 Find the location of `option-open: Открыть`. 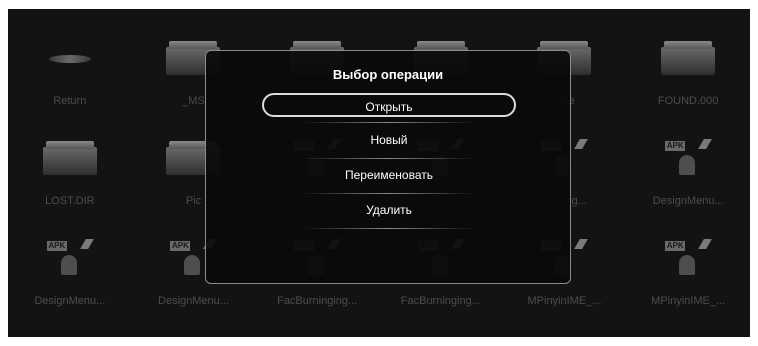

option-open: Открыть is located at coordinates (389, 105).